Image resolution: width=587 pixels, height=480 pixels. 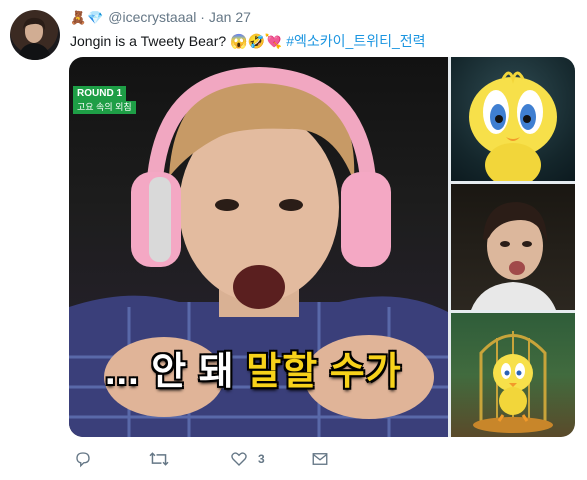 I want to click on subtitle-white: ... 안 돼, so click(x=176, y=372).